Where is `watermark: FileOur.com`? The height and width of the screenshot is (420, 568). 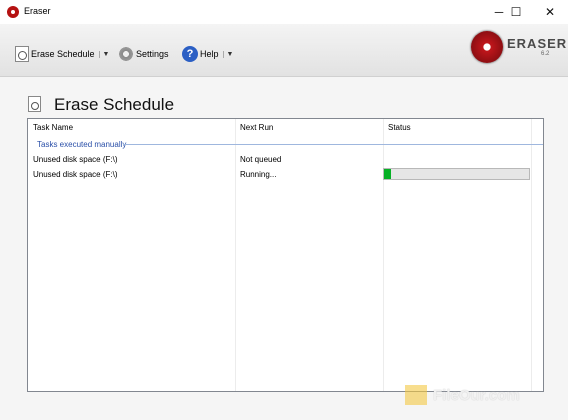 watermark: FileOur.com is located at coordinates (480, 396).